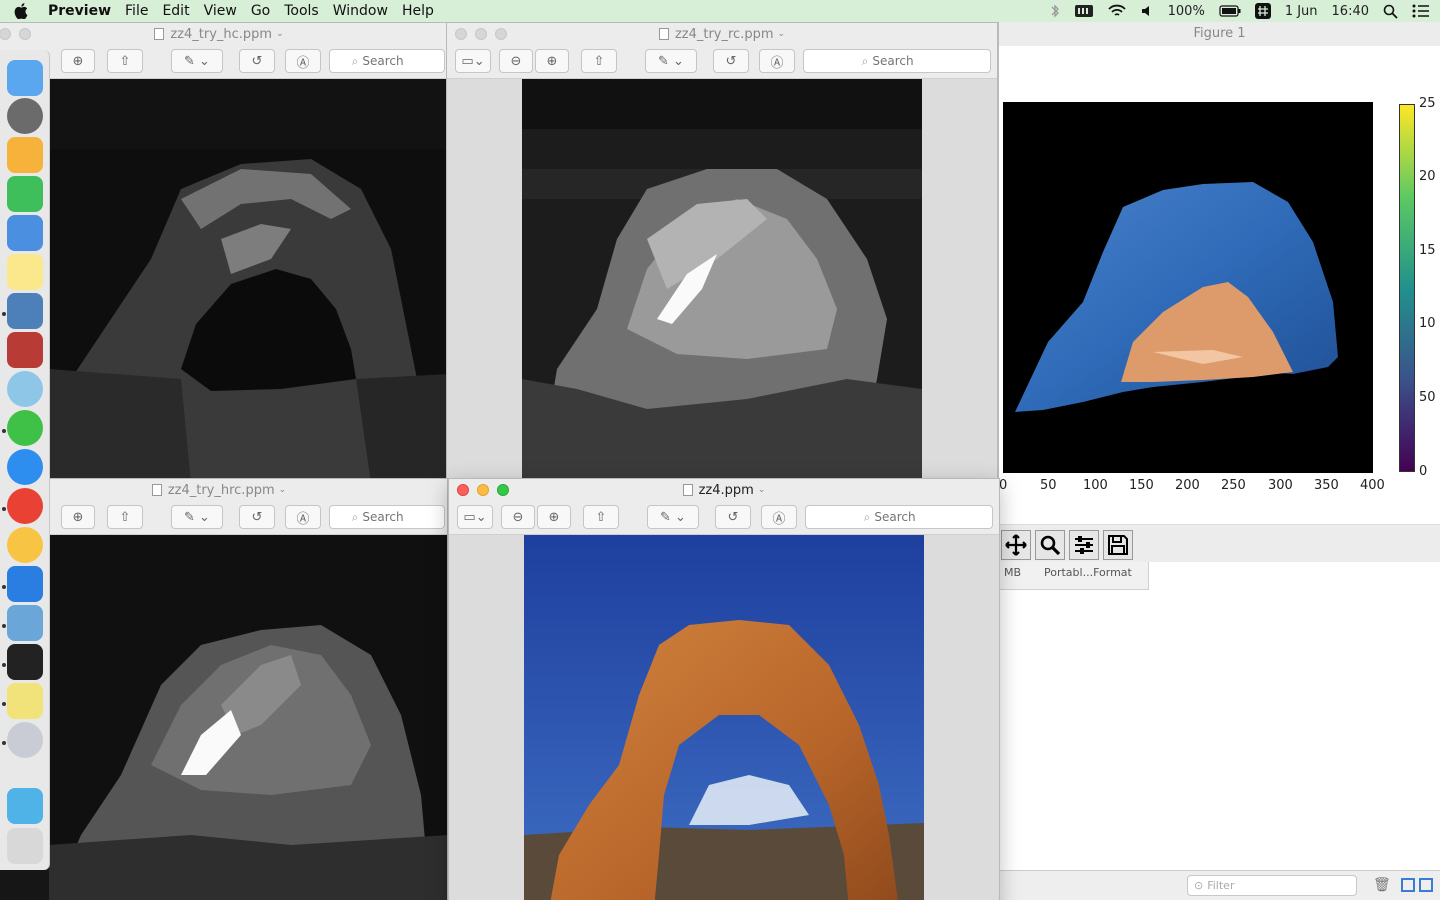  What do you see at coordinates (25, 389) in the screenshot?
I see `maps-search-icon` at bounding box center [25, 389].